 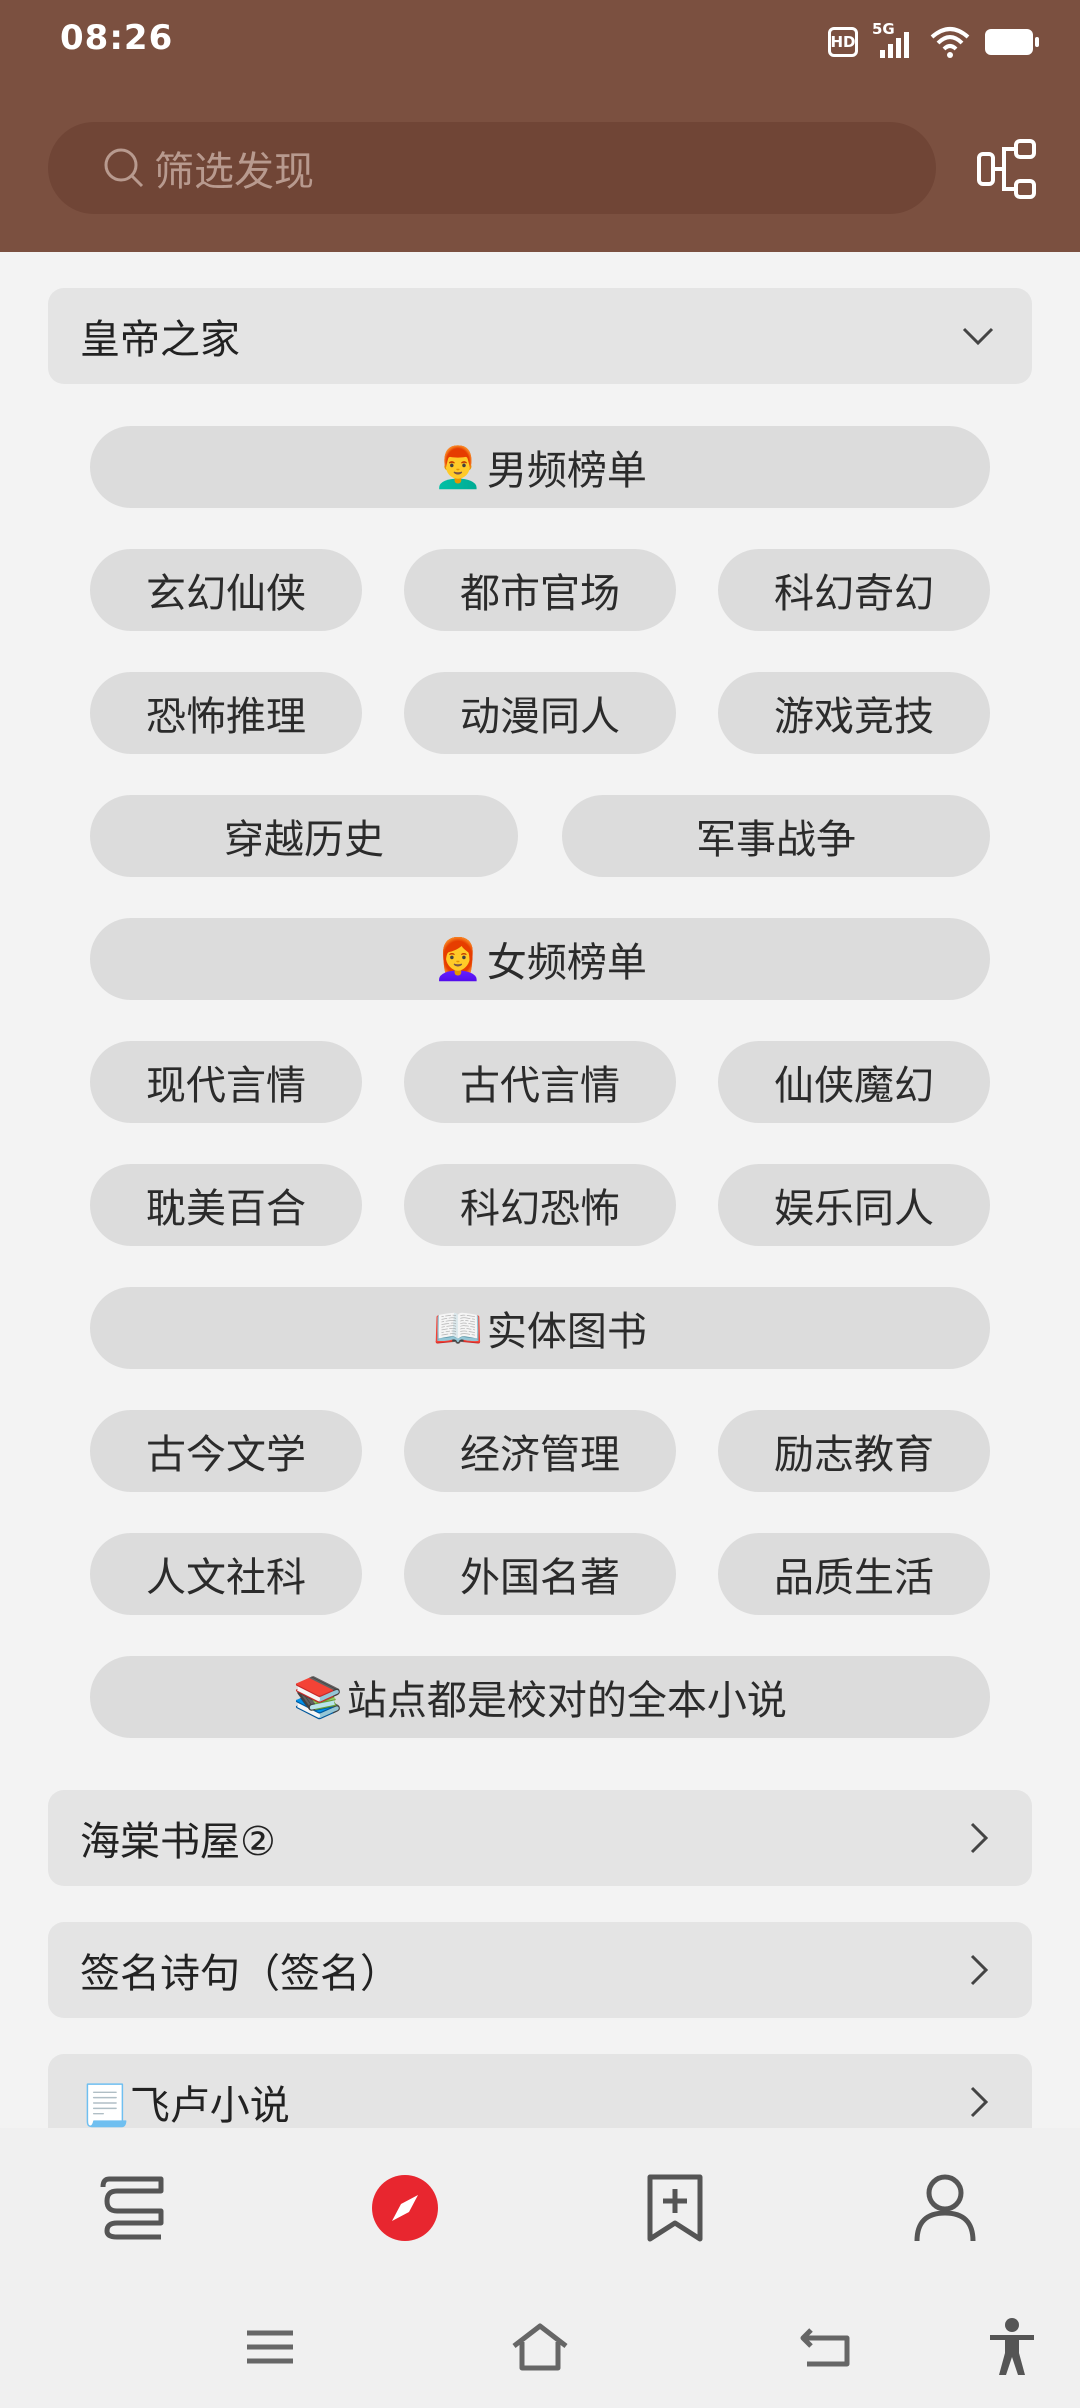 I want to click on back-button, so click(x=825, y=2347).